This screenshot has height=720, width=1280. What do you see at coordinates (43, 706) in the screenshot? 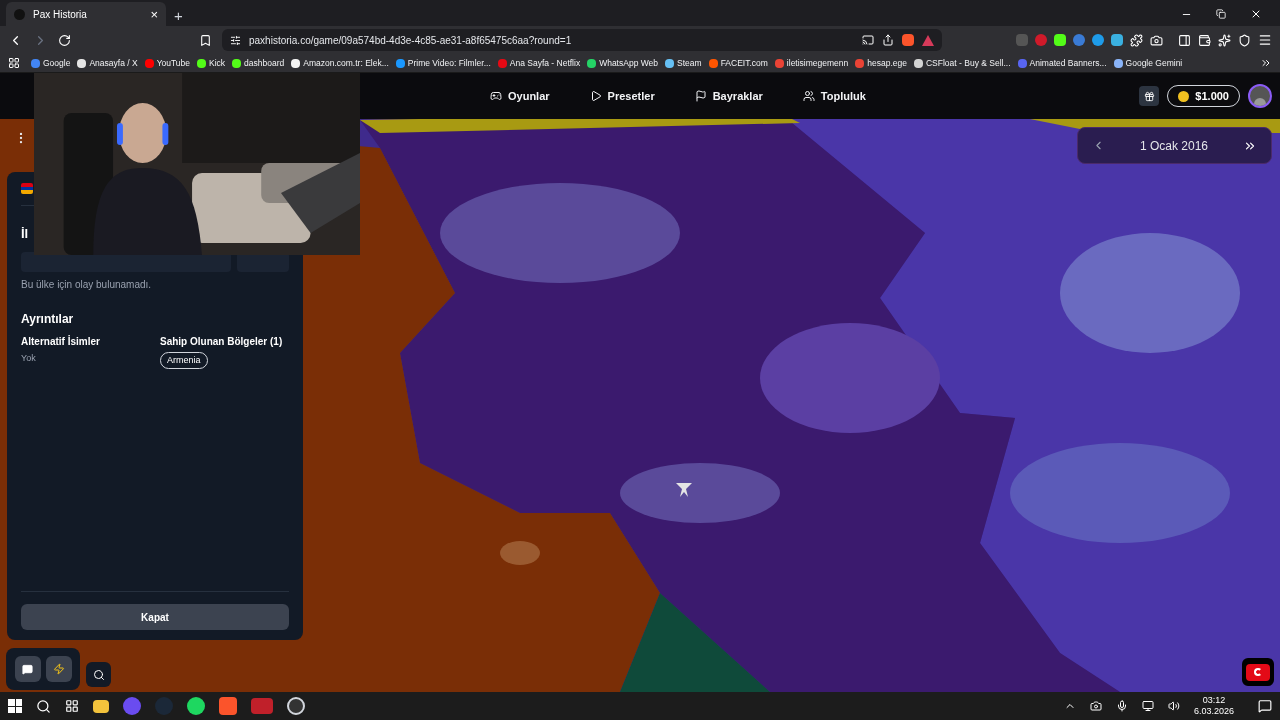
I see `search-icon` at bounding box center [43, 706].